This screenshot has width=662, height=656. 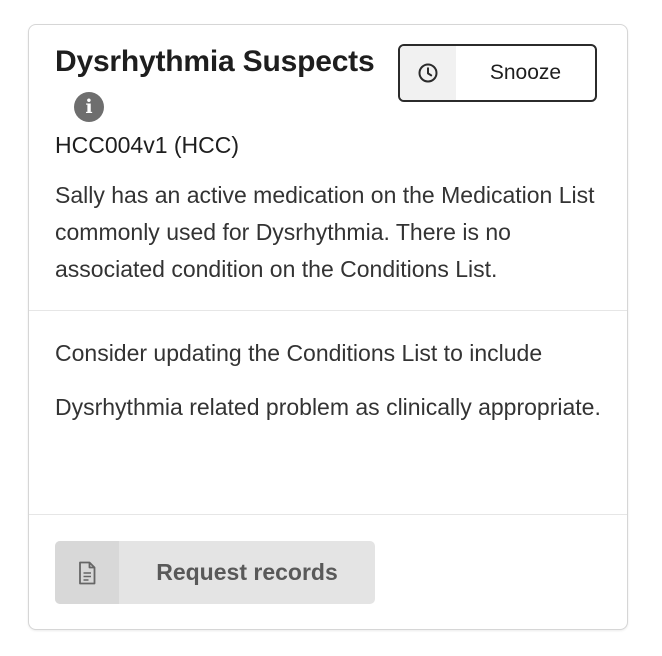 I want to click on clock-icon, so click(x=428, y=73).